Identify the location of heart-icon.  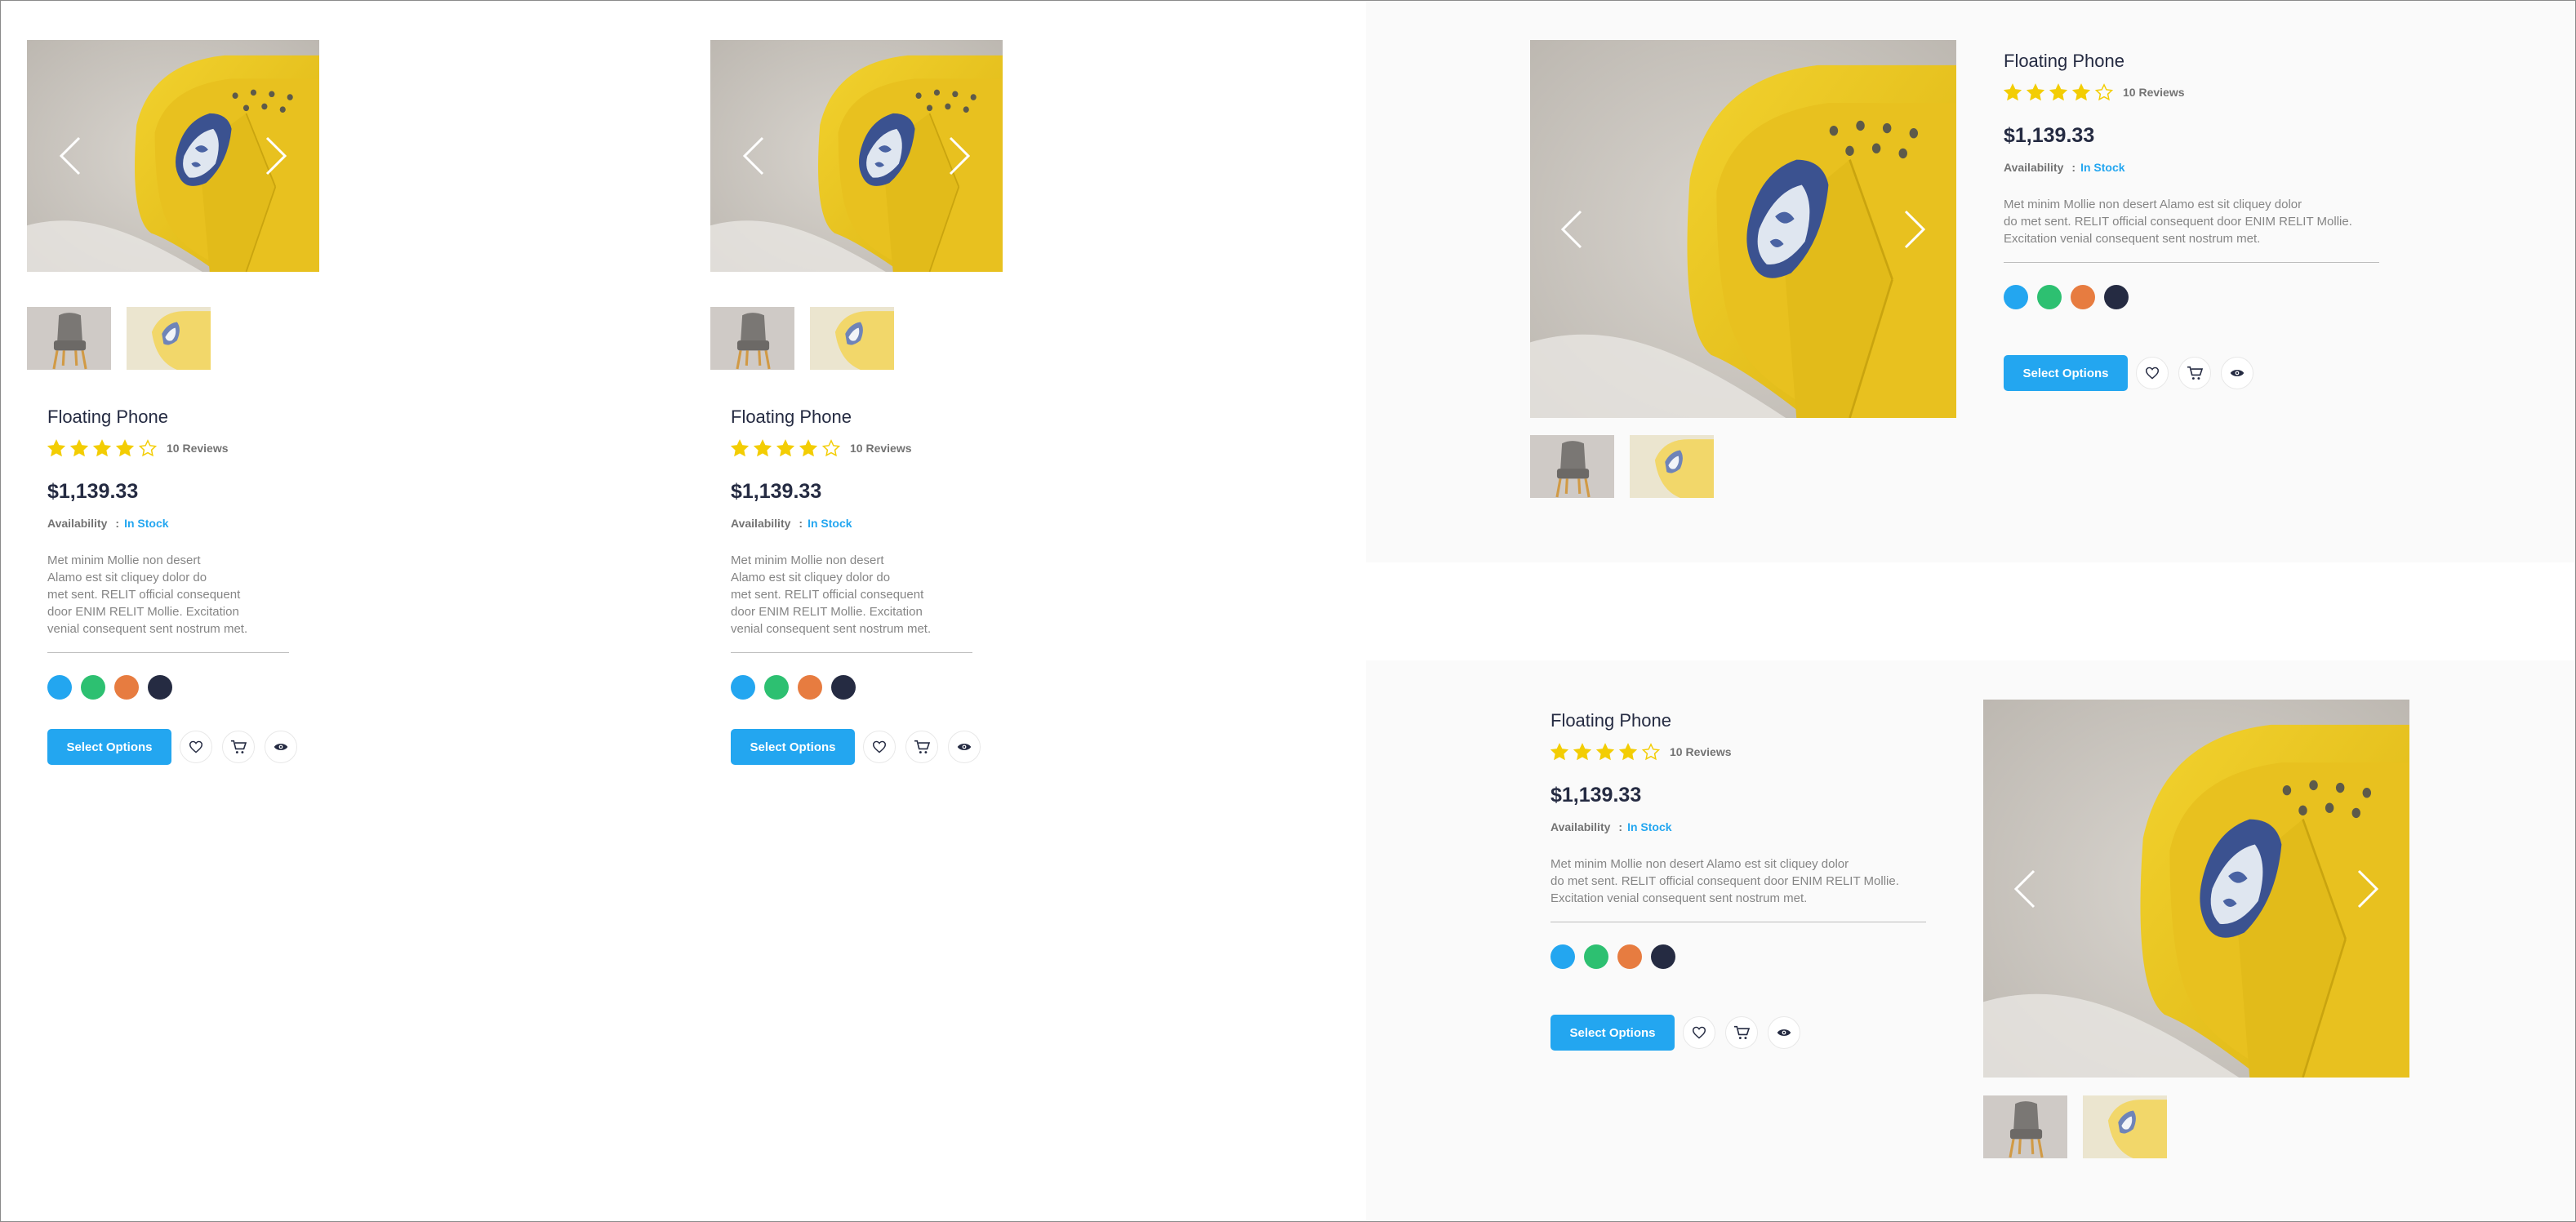
(2152, 373).